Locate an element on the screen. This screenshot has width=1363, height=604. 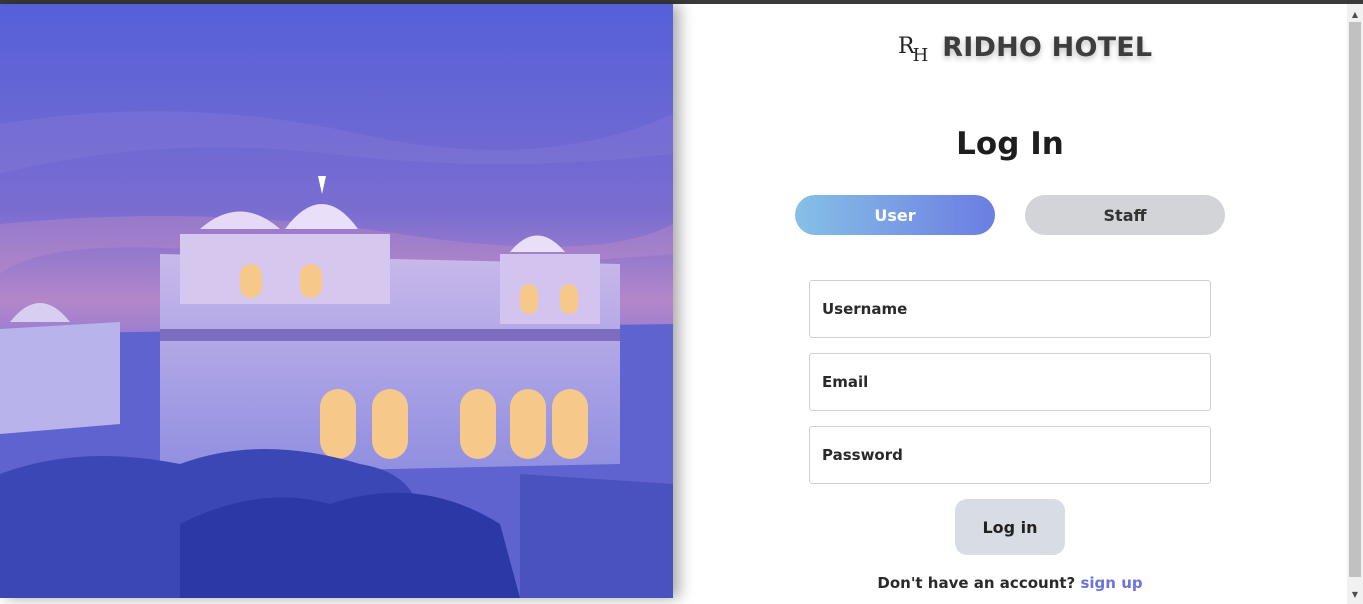
tab-user: User is located at coordinates (895, 215).